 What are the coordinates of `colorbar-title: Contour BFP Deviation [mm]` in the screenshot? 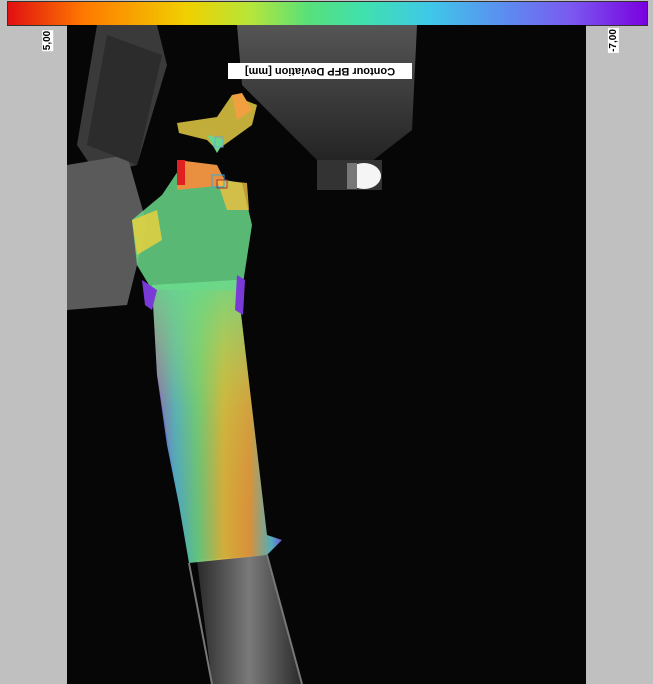 It's located at (320, 71).